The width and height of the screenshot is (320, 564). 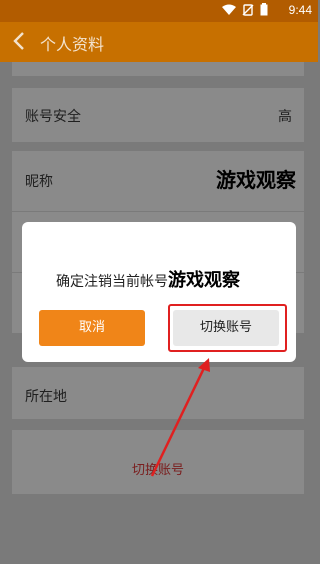 I want to click on location-label: 所在地, so click(x=46, y=397).